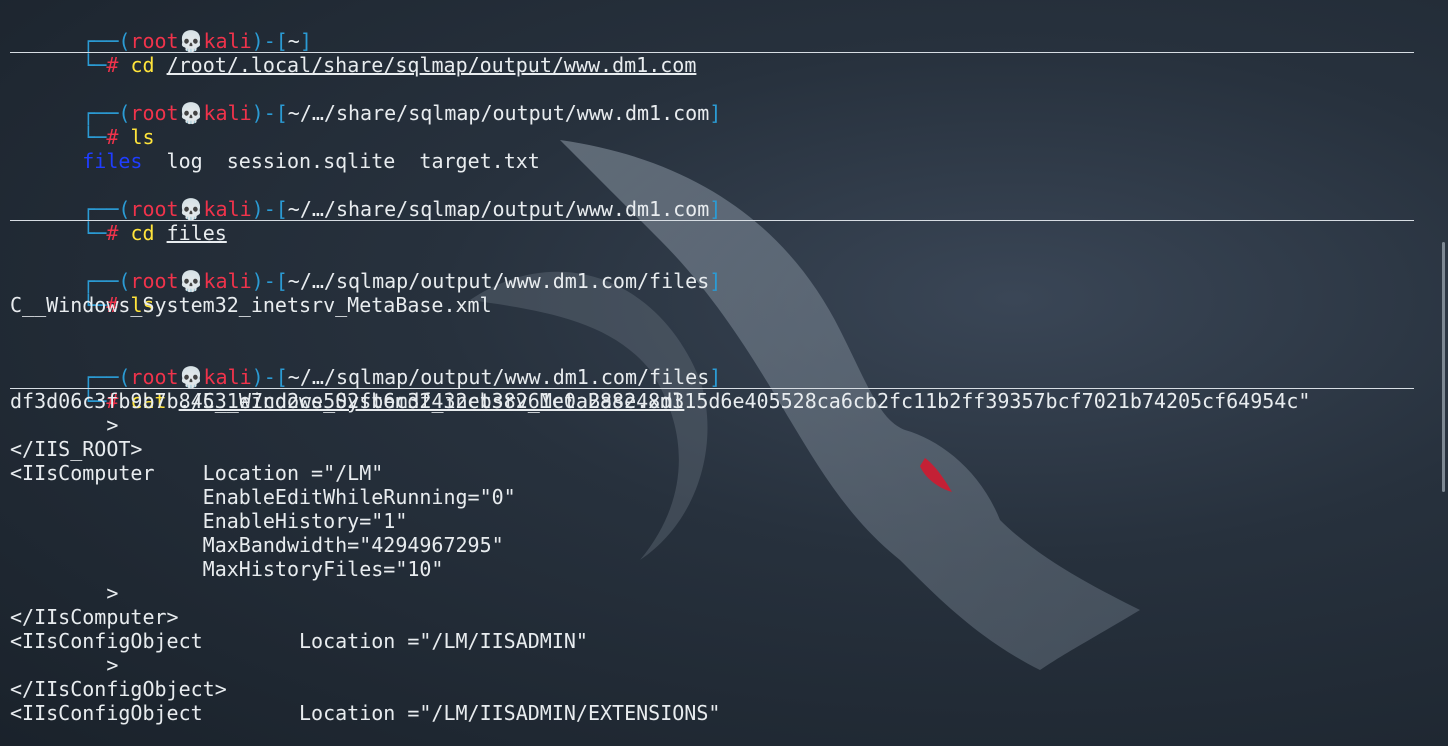  What do you see at coordinates (94, 617) in the screenshot?
I see `output-line: </IIsComputer>` at bounding box center [94, 617].